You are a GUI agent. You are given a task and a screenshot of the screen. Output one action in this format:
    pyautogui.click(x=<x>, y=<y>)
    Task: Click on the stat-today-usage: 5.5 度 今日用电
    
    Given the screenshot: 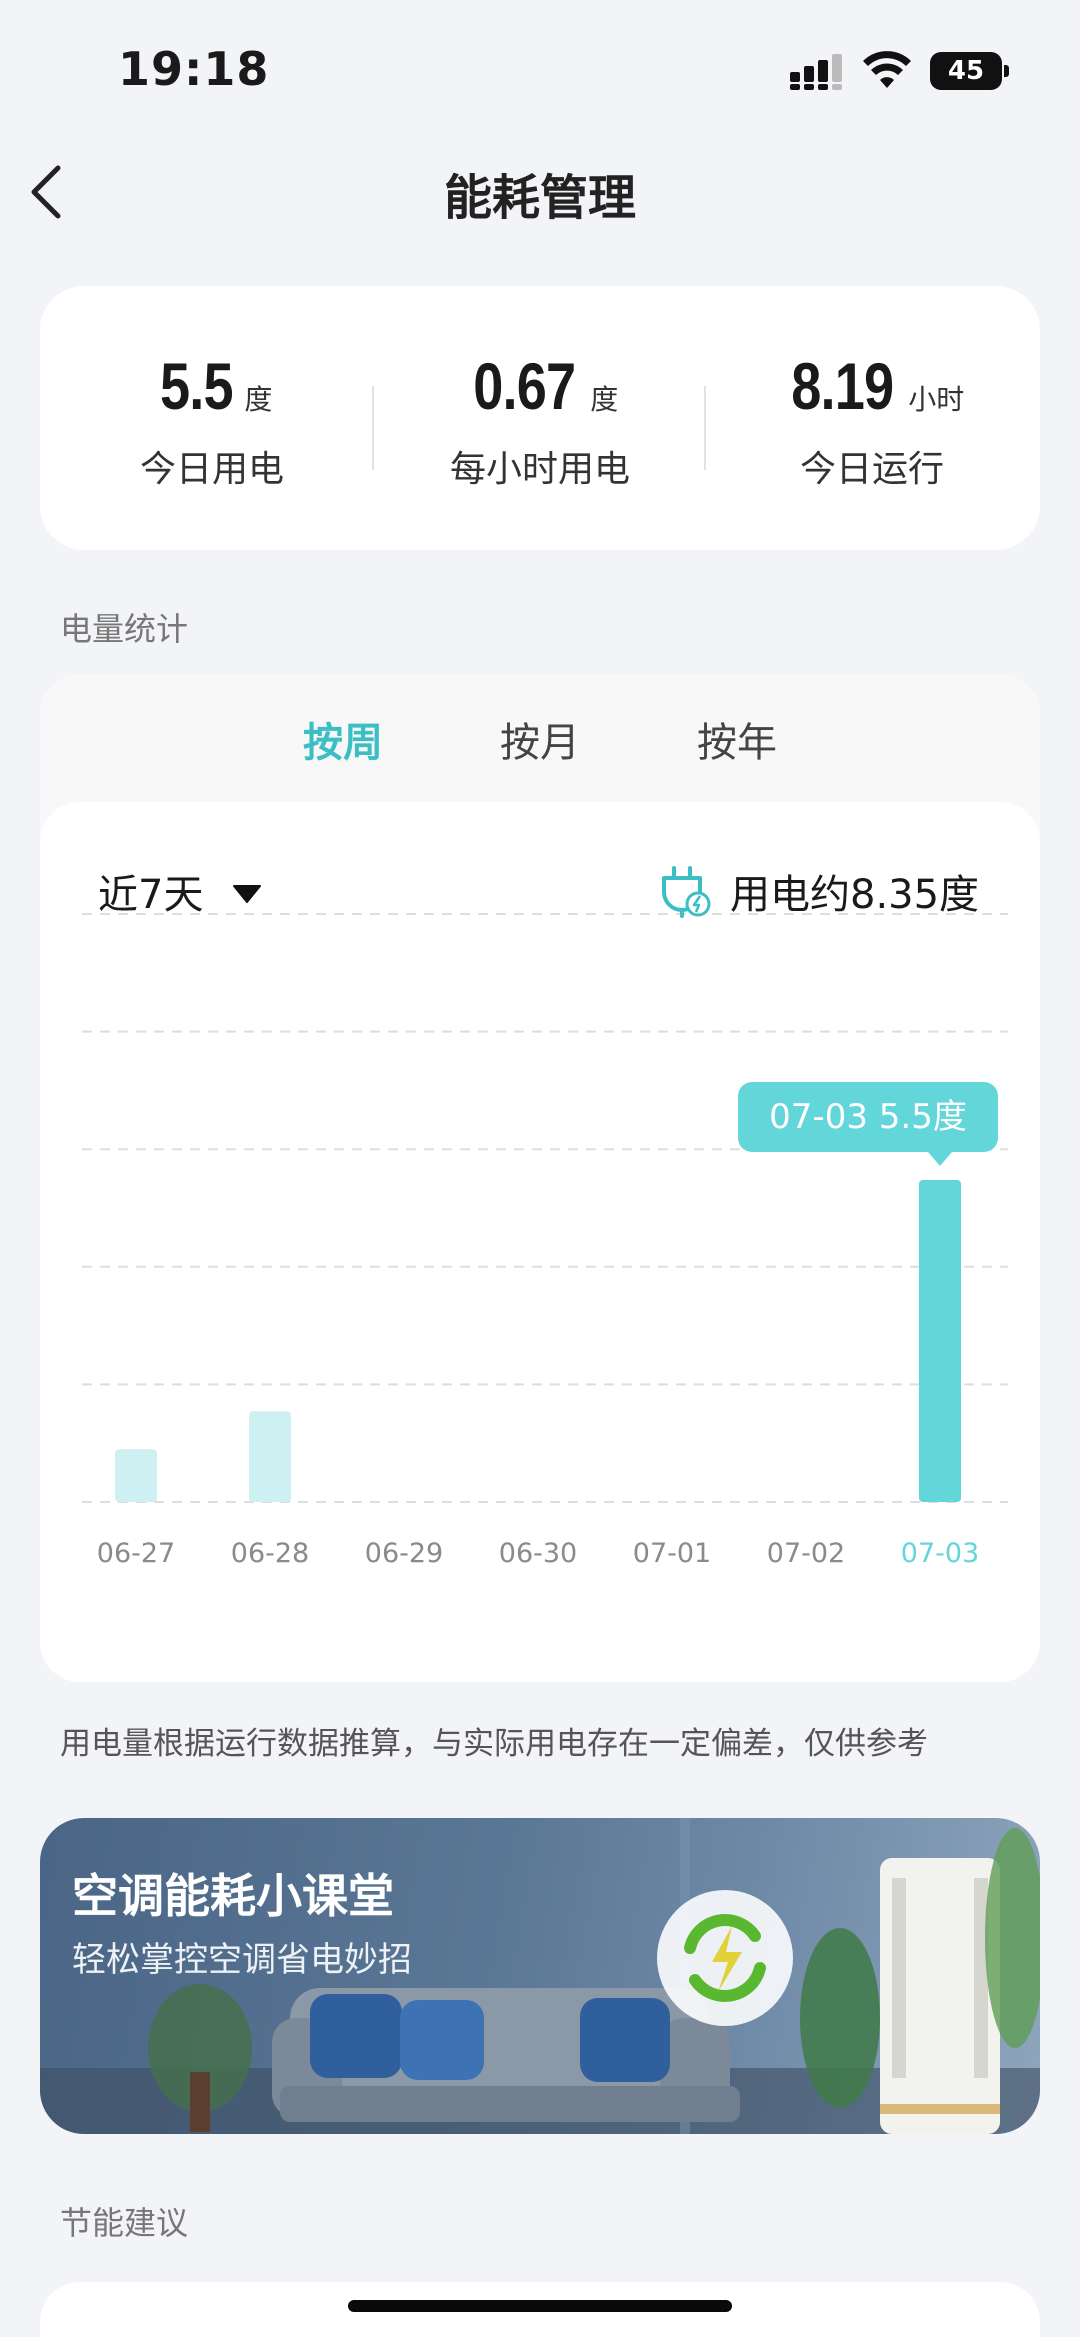 What is the action you would take?
    pyautogui.click(x=212, y=419)
    